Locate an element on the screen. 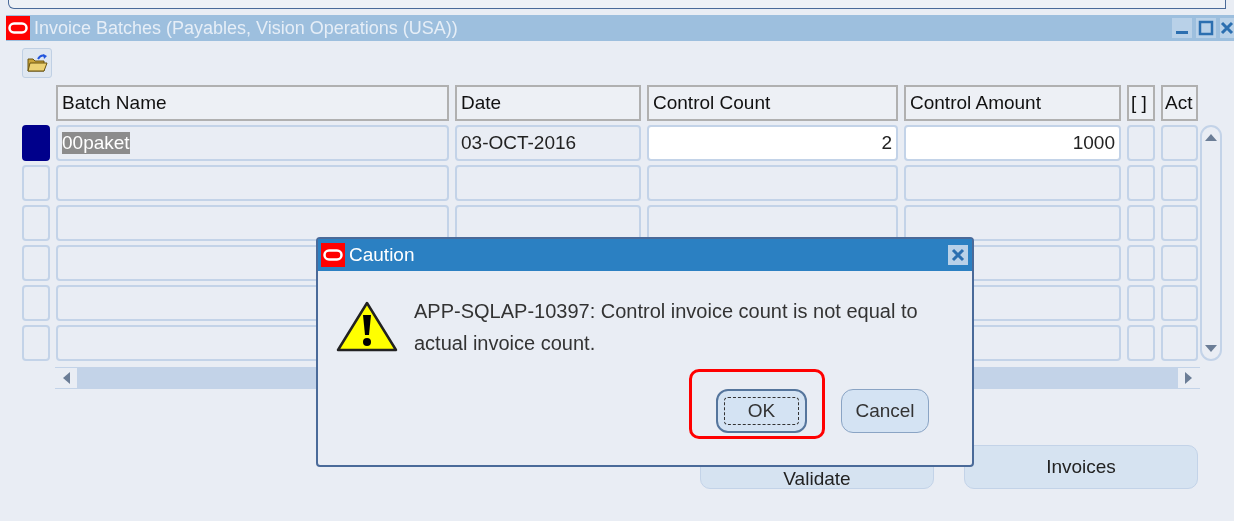  table-cell: 1000 is located at coordinates (1012, 143).